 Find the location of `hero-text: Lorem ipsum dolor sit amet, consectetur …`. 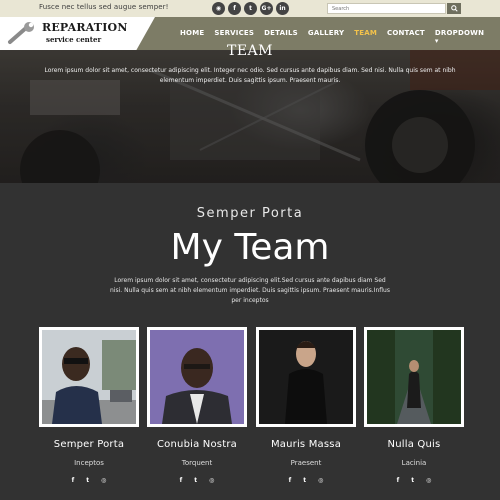

hero-text: Lorem ipsum dolor sit amet, consectetur … is located at coordinates (250, 75).